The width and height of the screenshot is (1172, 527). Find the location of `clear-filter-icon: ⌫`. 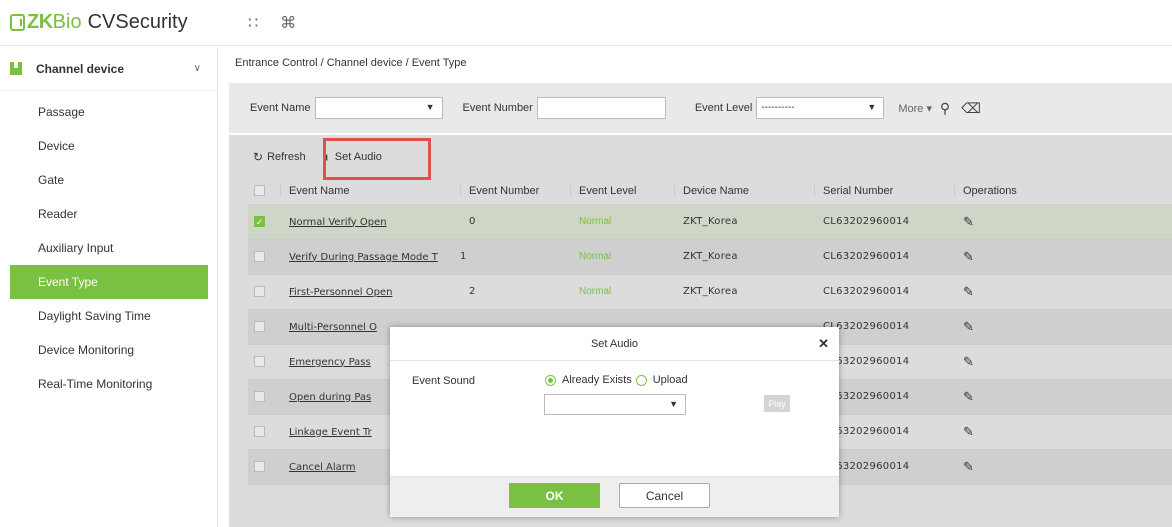

clear-filter-icon: ⌫ is located at coordinates (971, 108).